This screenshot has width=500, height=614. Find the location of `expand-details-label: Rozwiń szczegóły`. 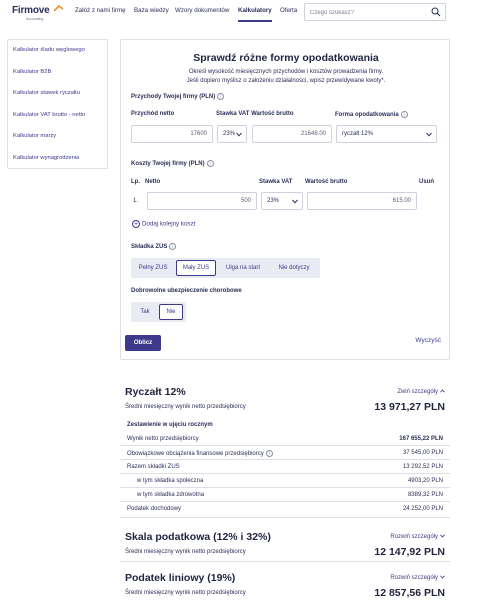

expand-details-label: Rozwiń szczegóły is located at coordinates (414, 578).